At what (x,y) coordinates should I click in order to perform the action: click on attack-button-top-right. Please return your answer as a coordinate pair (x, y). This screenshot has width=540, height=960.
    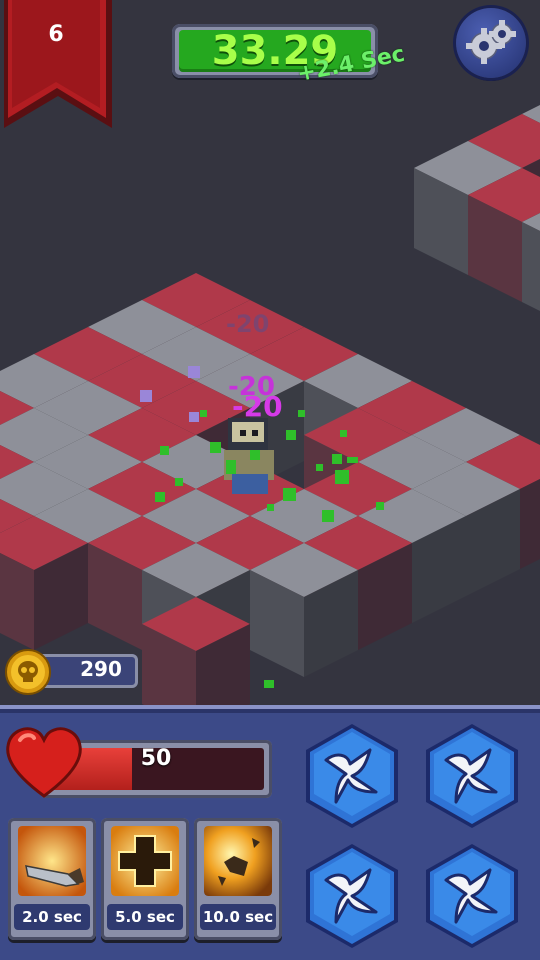
    Looking at the image, I should click on (472, 776).